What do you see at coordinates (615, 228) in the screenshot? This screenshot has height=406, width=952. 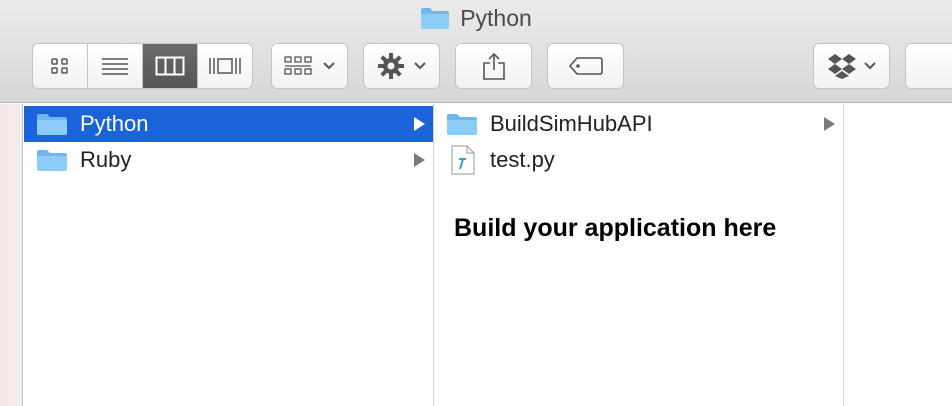 I see `column-message: Build your application here` at bounding box center [615, 228].